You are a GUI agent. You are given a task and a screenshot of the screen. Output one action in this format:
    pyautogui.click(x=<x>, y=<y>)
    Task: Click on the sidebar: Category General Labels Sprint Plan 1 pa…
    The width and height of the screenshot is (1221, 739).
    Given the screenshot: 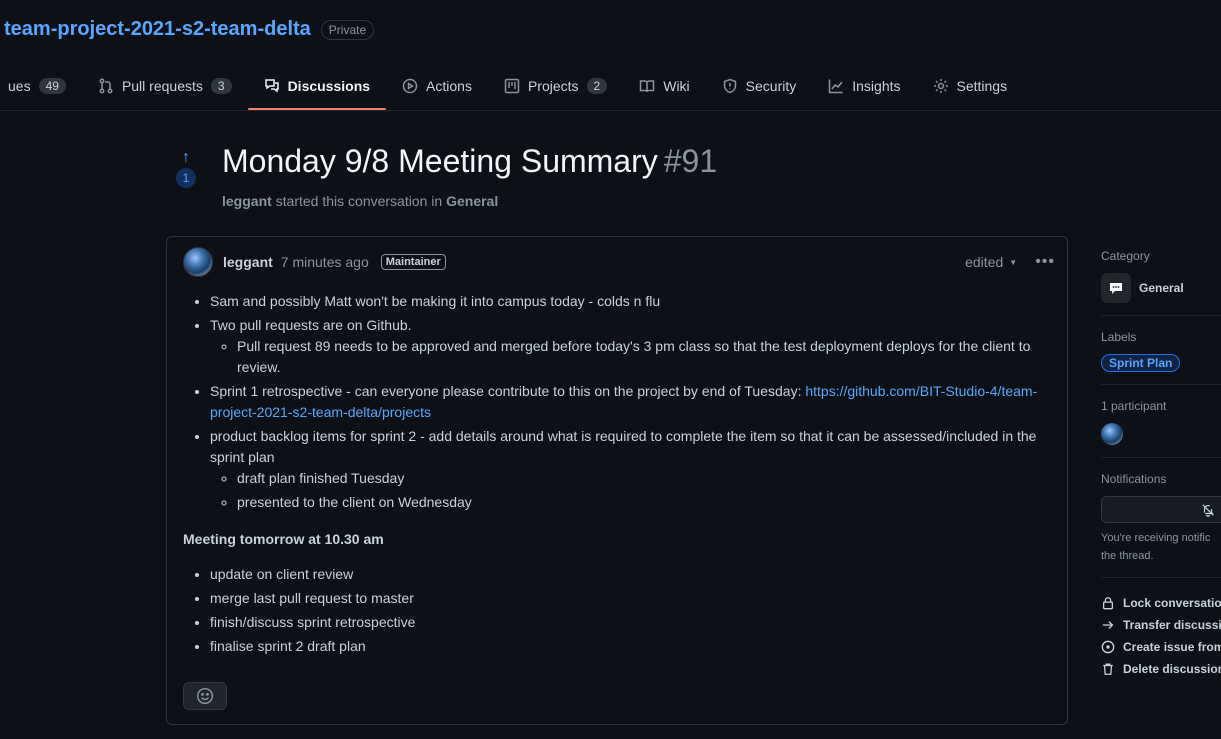 What is the action you would take?
    pyautogui.click(x=1161, y=460)
    